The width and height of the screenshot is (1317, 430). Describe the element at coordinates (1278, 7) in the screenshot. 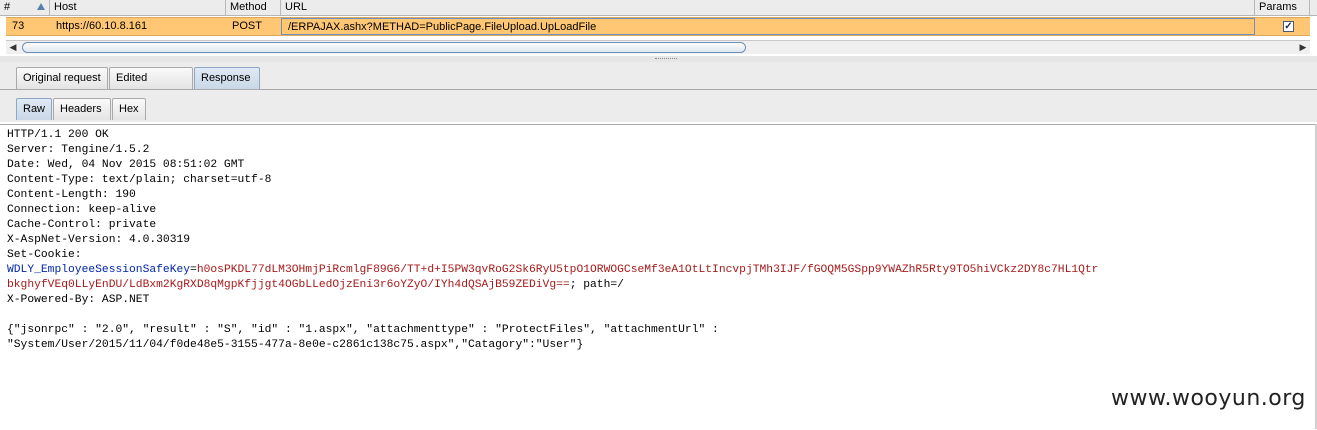

I see `column-params-label: Params` at that location.